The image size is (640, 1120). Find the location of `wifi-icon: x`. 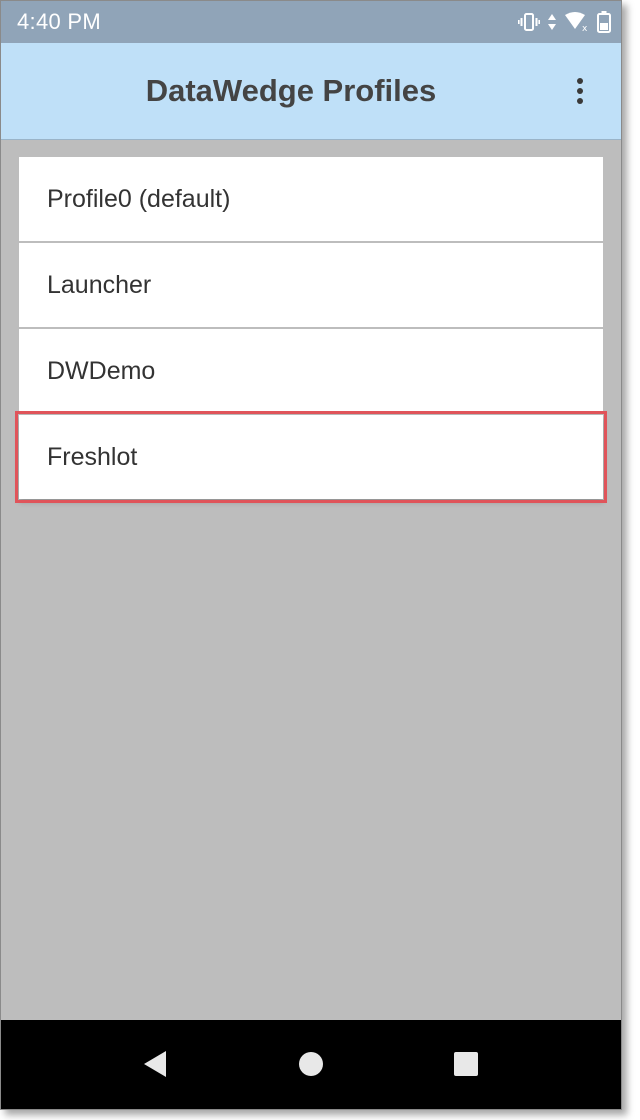

wifi-icon: x is located at coordinates (577, 22).